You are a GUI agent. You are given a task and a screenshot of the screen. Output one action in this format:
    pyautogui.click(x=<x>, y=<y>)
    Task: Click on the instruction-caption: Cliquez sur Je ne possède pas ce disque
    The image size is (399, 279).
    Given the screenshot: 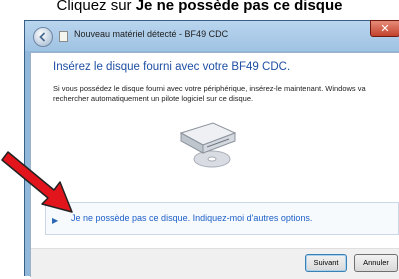 What is the action you would take?
    pyautogui.click(x=199, y=9)
    